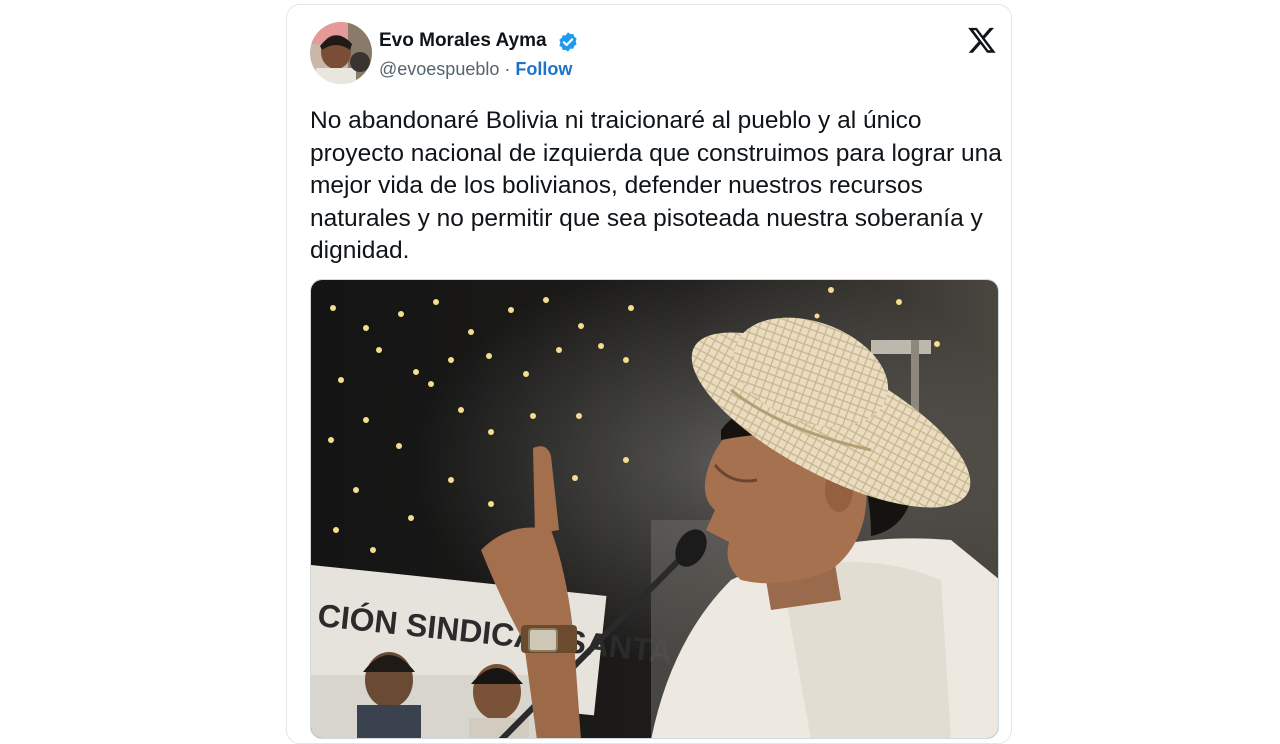 This screenshot has height=744, width=1280. I want to click on x-logo-icon, so click(982, 40).